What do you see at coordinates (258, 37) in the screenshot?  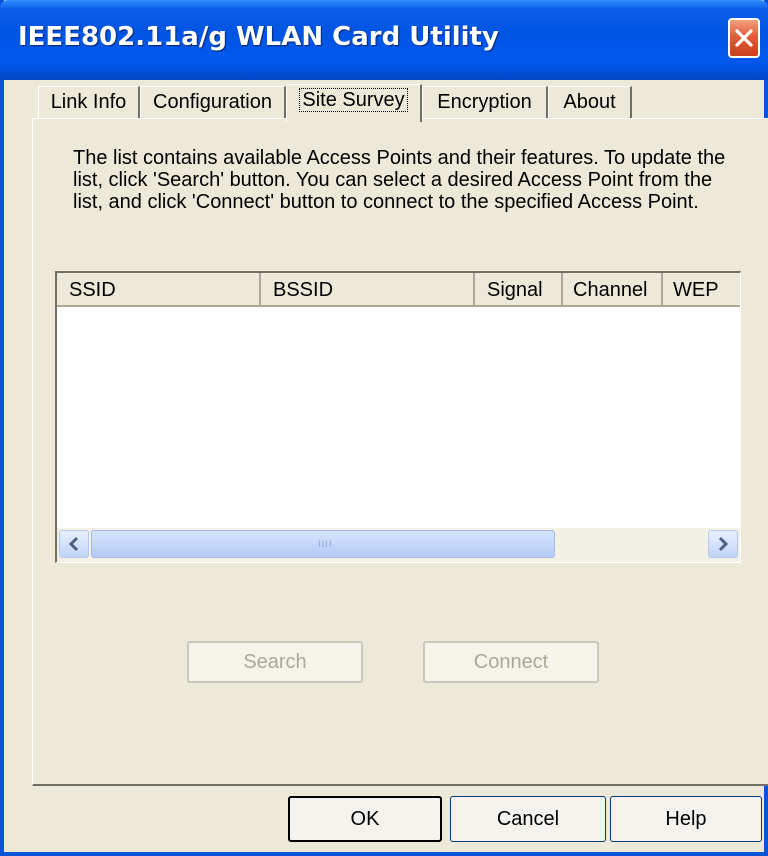 I see `window-title: IEEE802.11a/g WLAN Card Utility` at bounding box center [258, 37].